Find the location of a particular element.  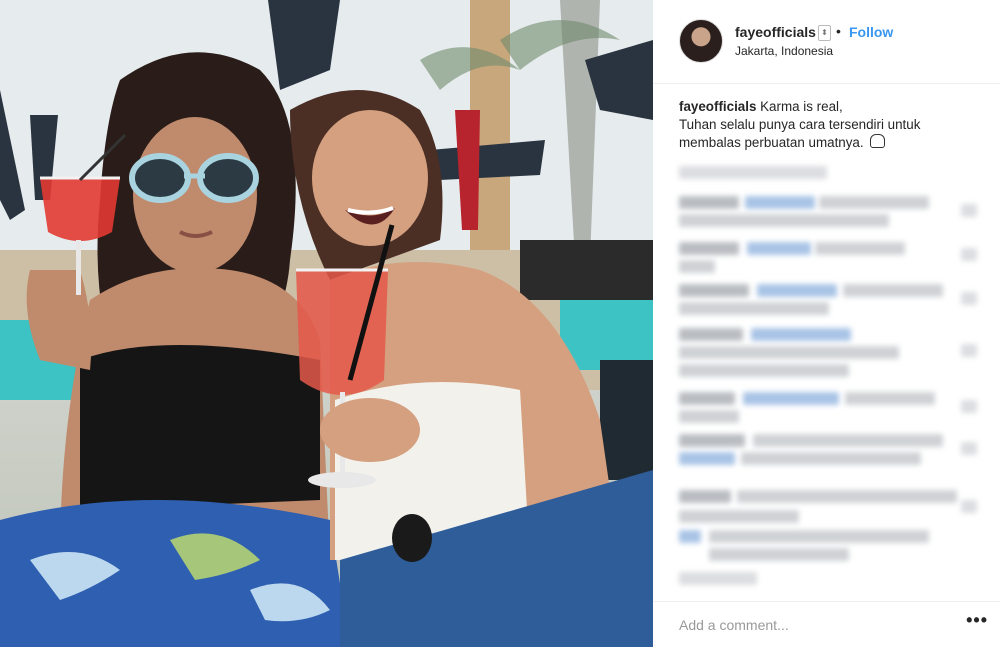

avatar is located at coordinates (701, 41).